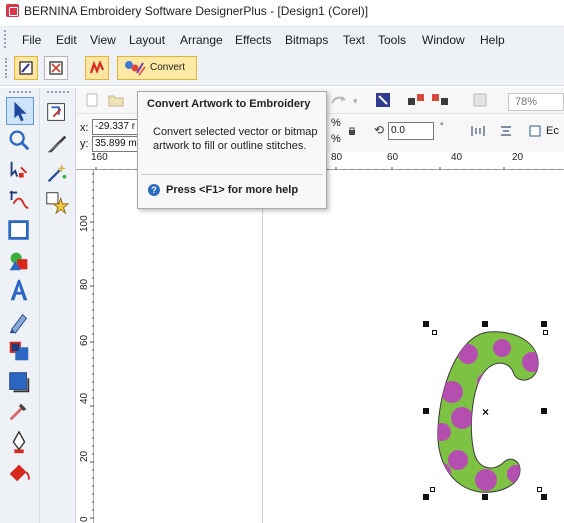  Describe the element at coordinates (337, 157) in the screenshot. I see `ruler-tick-label: 80` at that location.